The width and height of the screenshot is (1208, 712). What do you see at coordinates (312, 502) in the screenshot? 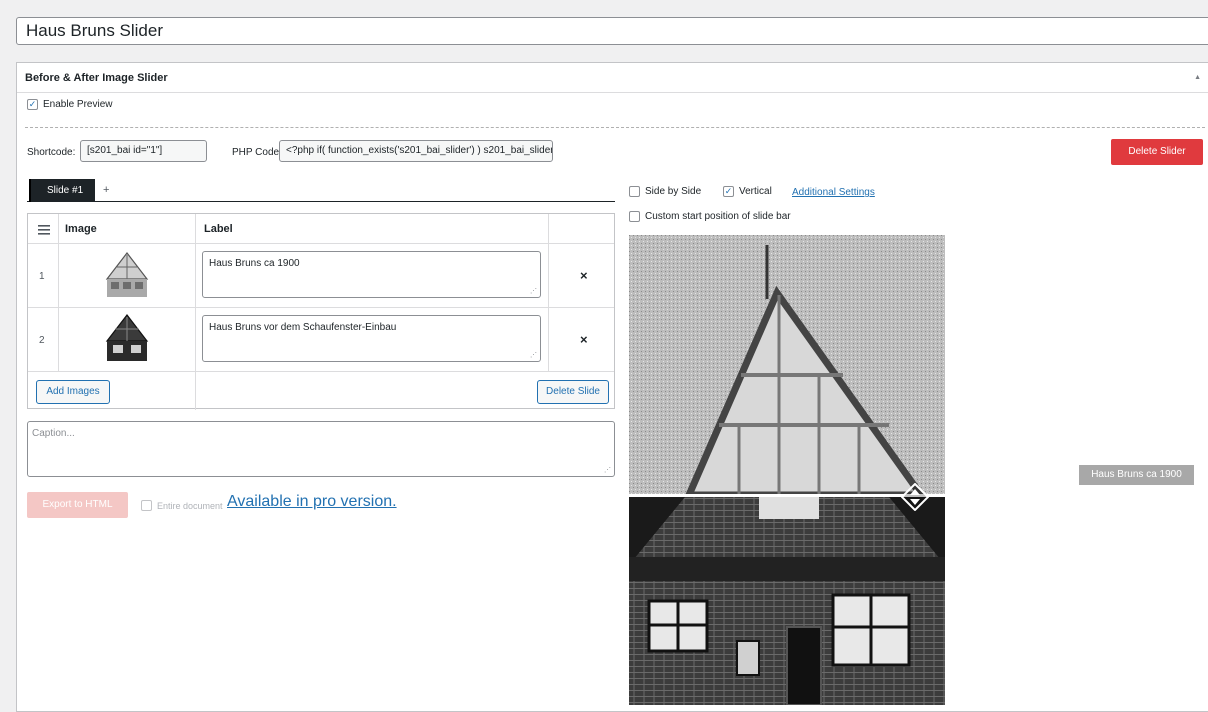
I see `pro-version-link: Available in pro version.` at bounding box center [312, 502].